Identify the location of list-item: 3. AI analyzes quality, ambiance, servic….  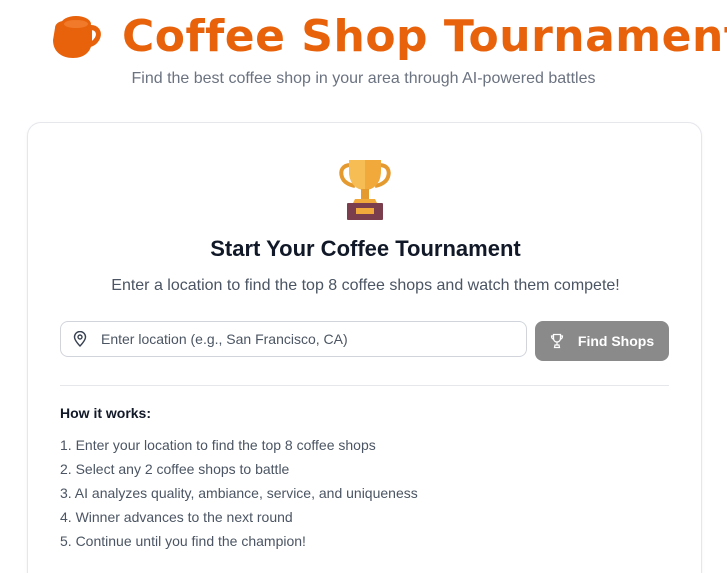
(239, 493).